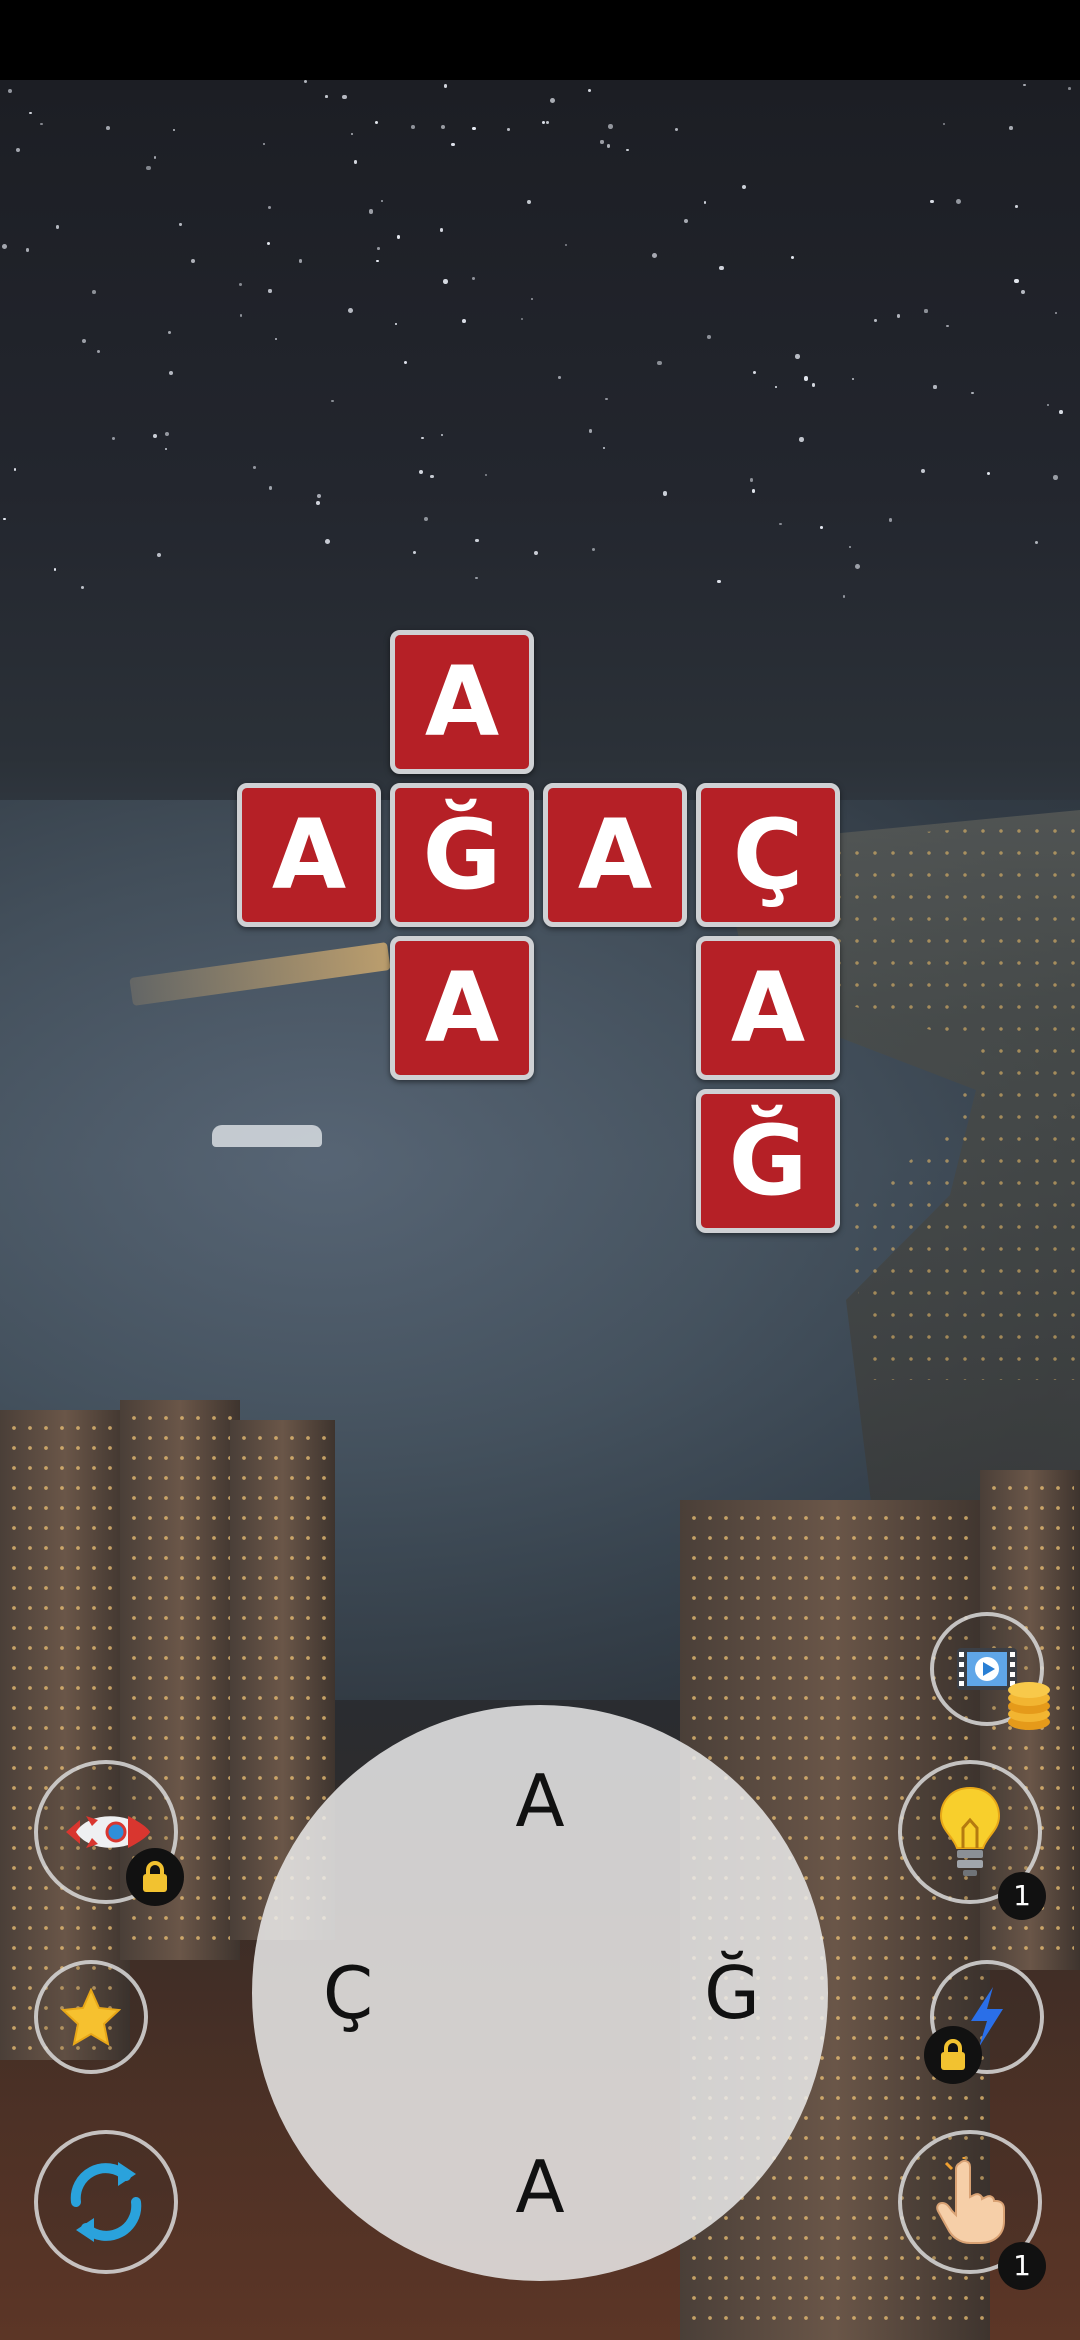 This screenshot has width=1080, height=2340. What do you see at coordinates (540, 40) in the screenshot?
I see `status-bar` at bounding box center [540, 40].